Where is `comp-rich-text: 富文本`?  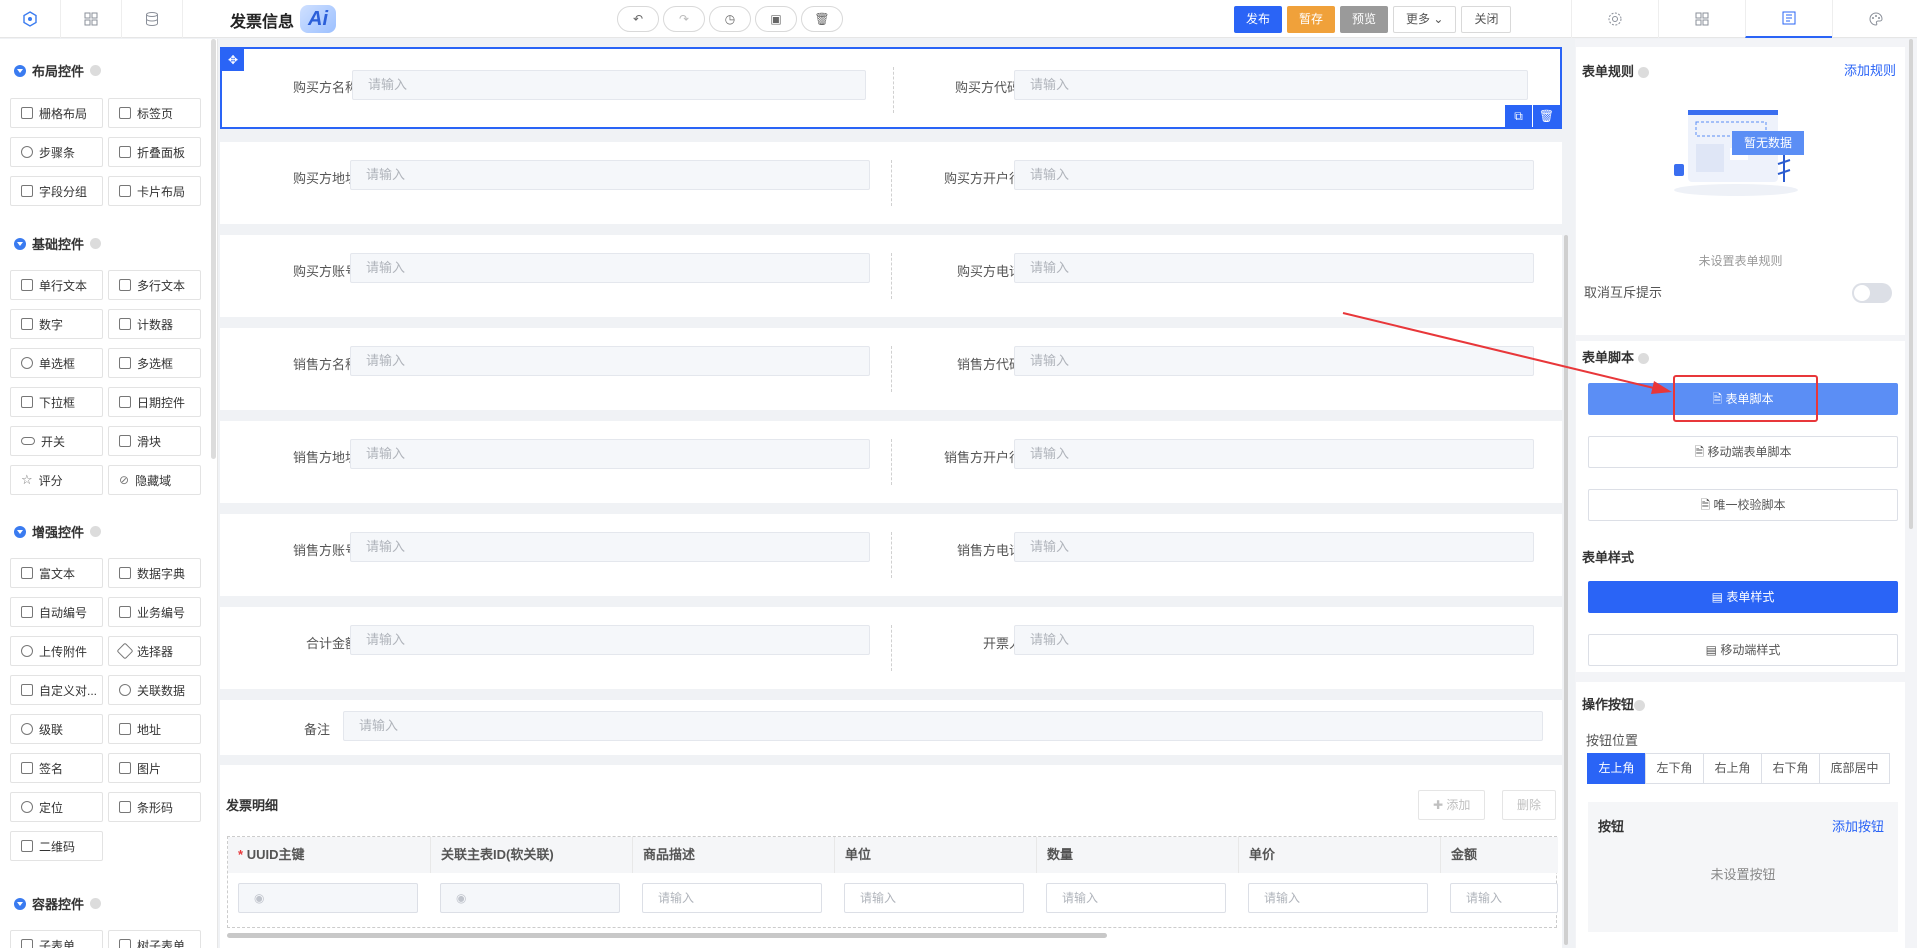
comp-rich-text: 富文本 is located at coordinates (56, 573).